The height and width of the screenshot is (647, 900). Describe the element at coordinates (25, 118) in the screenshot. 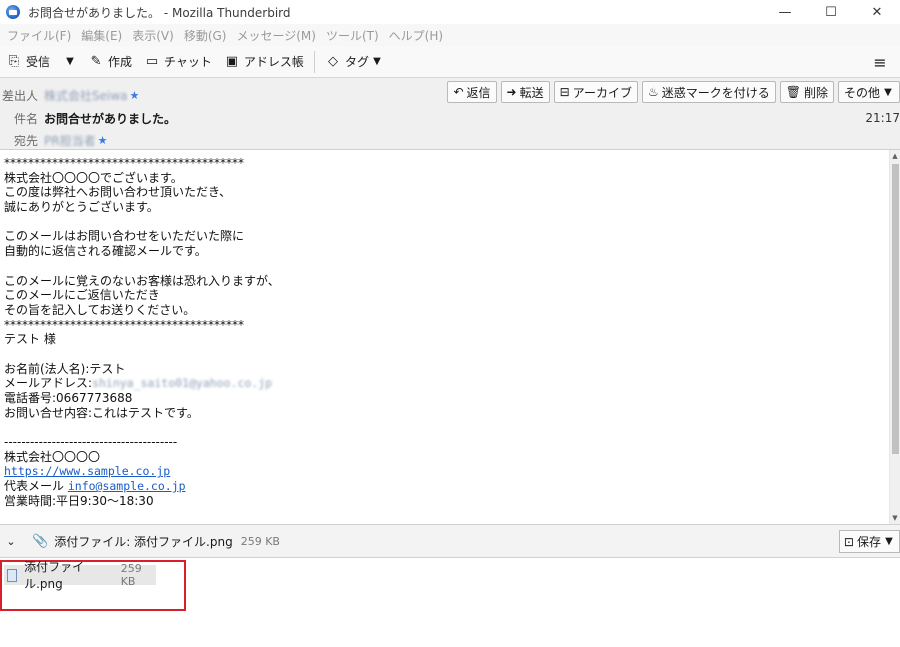

I see `subject-label: 件名` at that location.